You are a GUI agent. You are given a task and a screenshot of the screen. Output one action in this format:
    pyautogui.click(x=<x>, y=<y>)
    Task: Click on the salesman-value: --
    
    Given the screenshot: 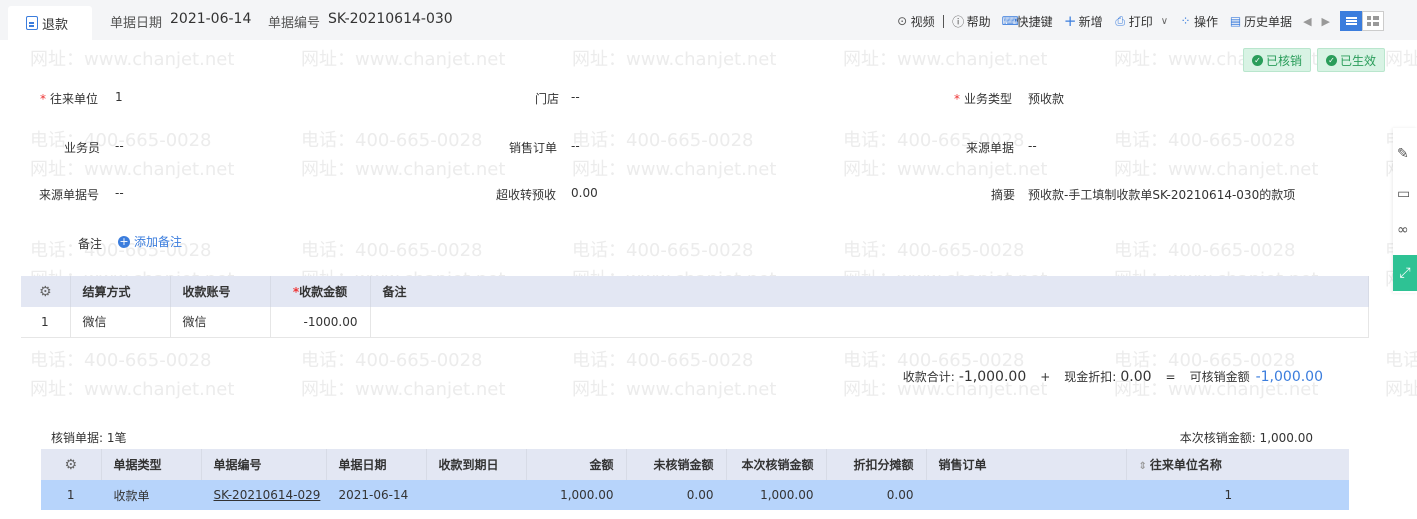 What is the action you would take?
    pyautogui.click(x=119, y=146)
    